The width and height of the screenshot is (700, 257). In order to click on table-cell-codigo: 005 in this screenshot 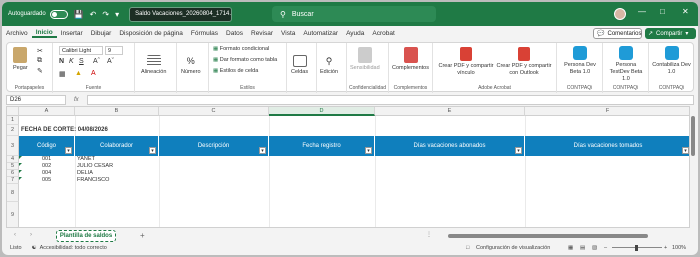, I will do `click(46, 180)`.